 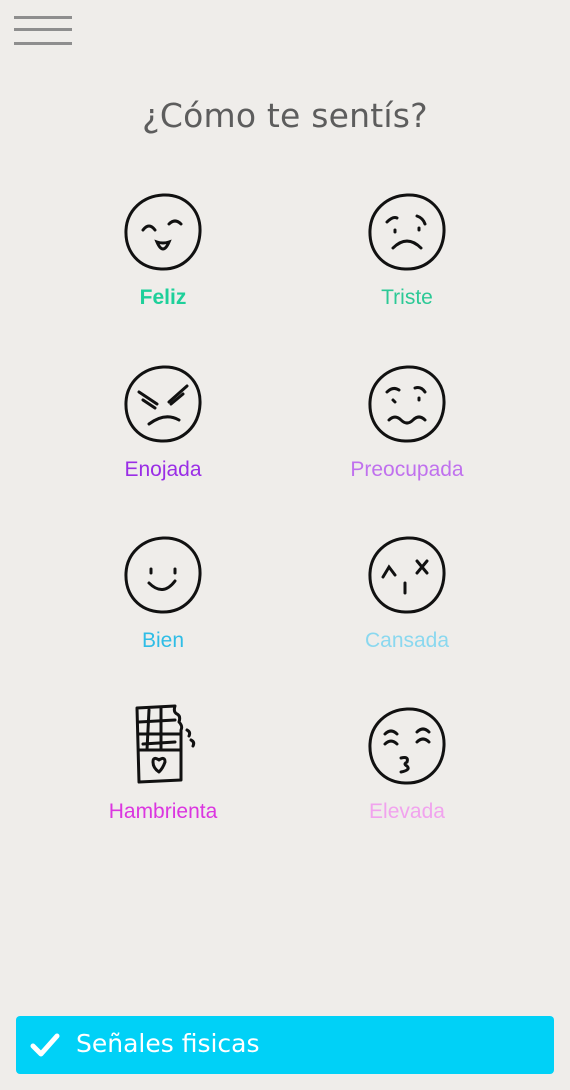 What do you see at coordinates (163, 232) in the screenshot?
I see `happy-face-icon` at bounding box center [163, 232].